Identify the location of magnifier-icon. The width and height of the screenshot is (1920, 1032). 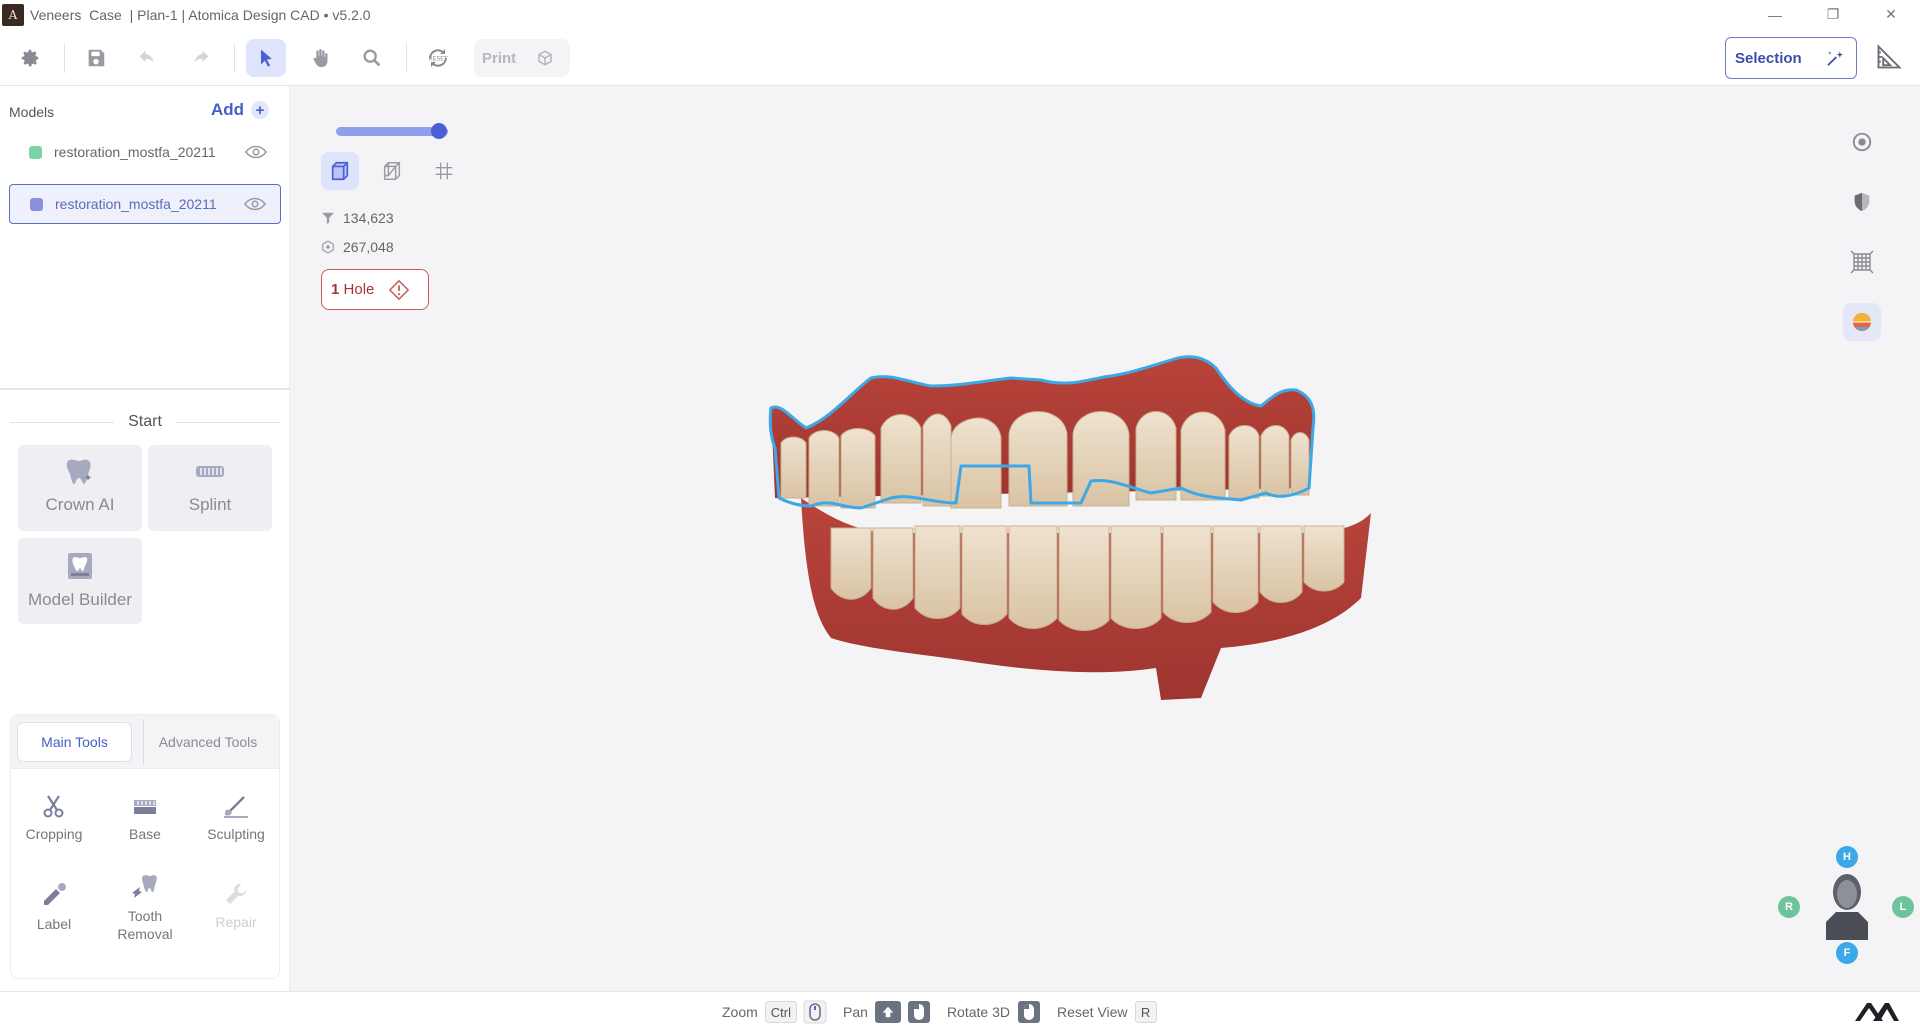
(372, 58).